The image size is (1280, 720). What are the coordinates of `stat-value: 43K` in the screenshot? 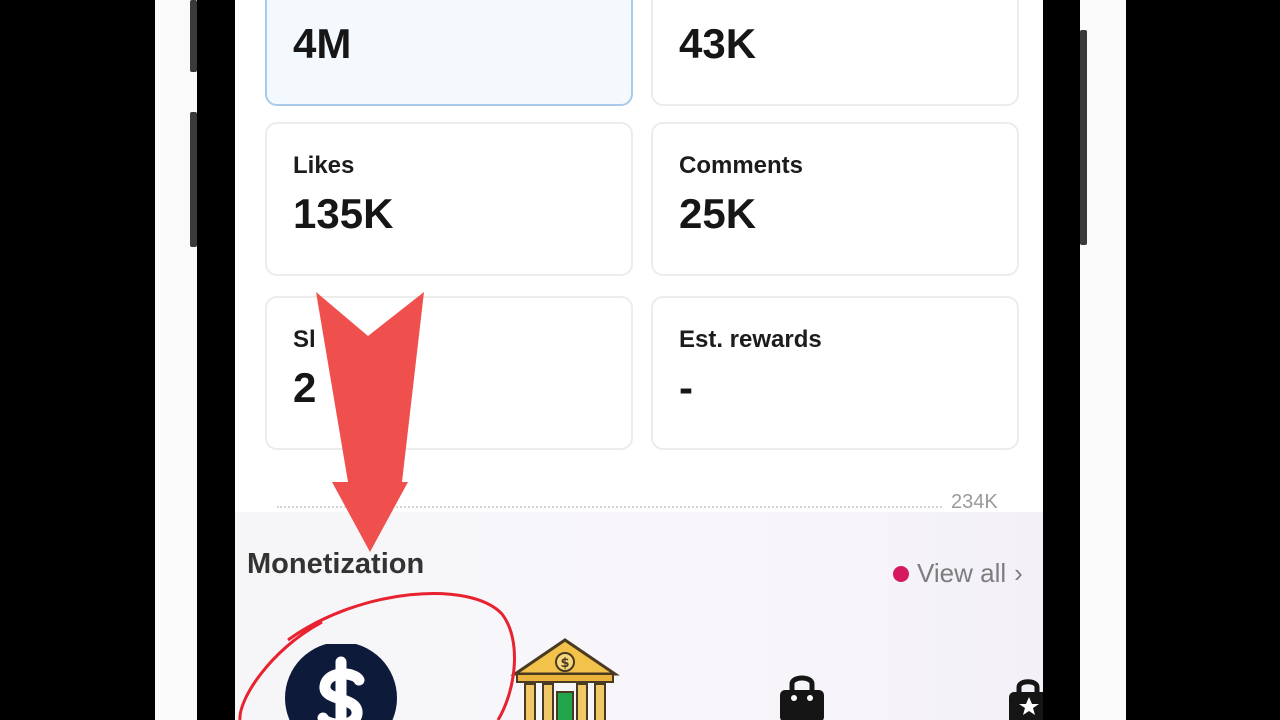 It's located at (718, 43).